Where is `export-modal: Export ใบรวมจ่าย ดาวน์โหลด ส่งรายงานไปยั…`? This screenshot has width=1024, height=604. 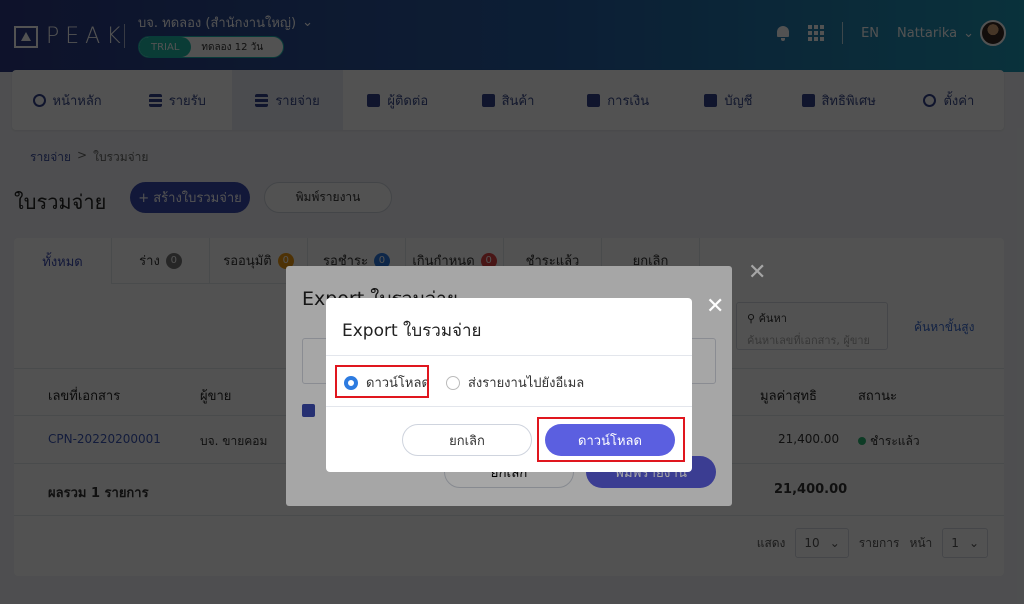 export-modal: Export ใบรวมจ่าย ดาวน์โหลด ส่งรายงานไปยั… is located at coordinates (509, 385).